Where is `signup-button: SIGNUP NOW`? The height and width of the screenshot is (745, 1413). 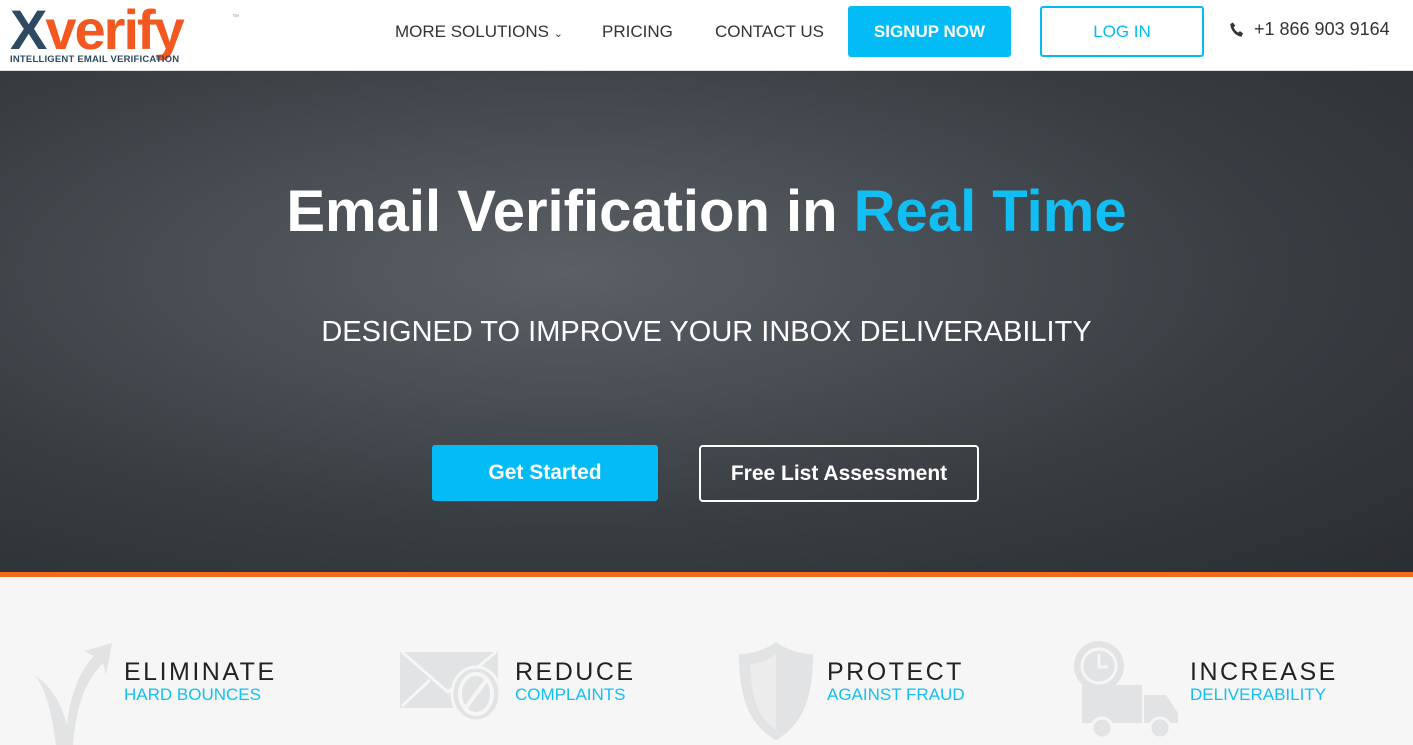
signup-button: SIGNUP NOW is located at coordinates (929, 31).